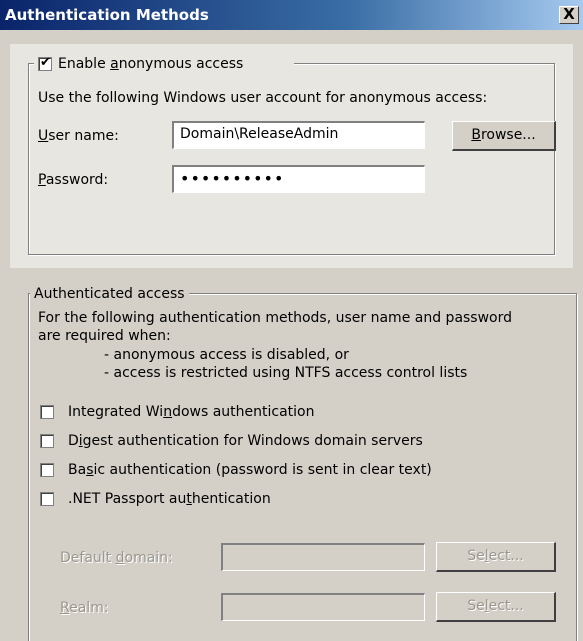 This screenshot has width=583, height=641. What do you see at coordinates (47, 412) in the screenshot?
I see `integrated-windows-auth-checkbox` at bounding box center [47, 412].